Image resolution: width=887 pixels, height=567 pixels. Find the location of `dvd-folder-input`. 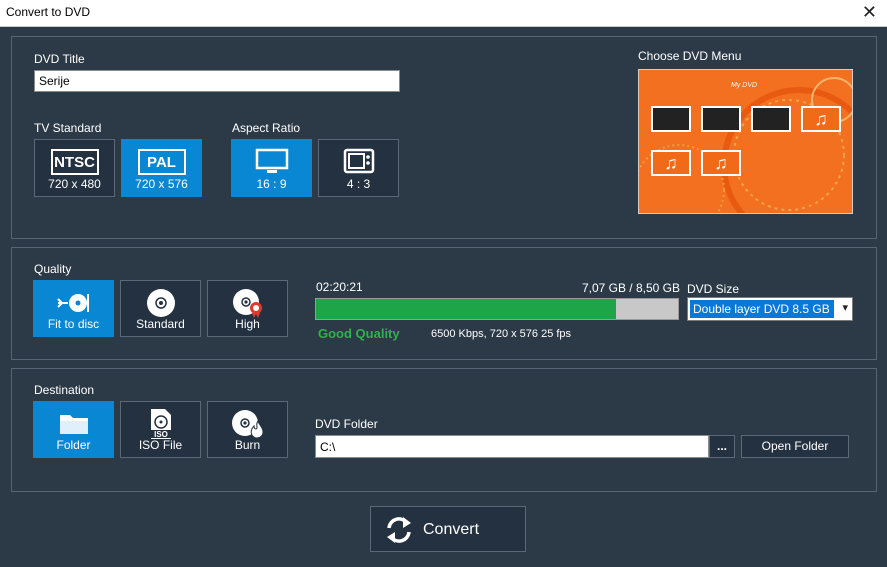

dvd-folder-input is located at coordinates (512, 446).